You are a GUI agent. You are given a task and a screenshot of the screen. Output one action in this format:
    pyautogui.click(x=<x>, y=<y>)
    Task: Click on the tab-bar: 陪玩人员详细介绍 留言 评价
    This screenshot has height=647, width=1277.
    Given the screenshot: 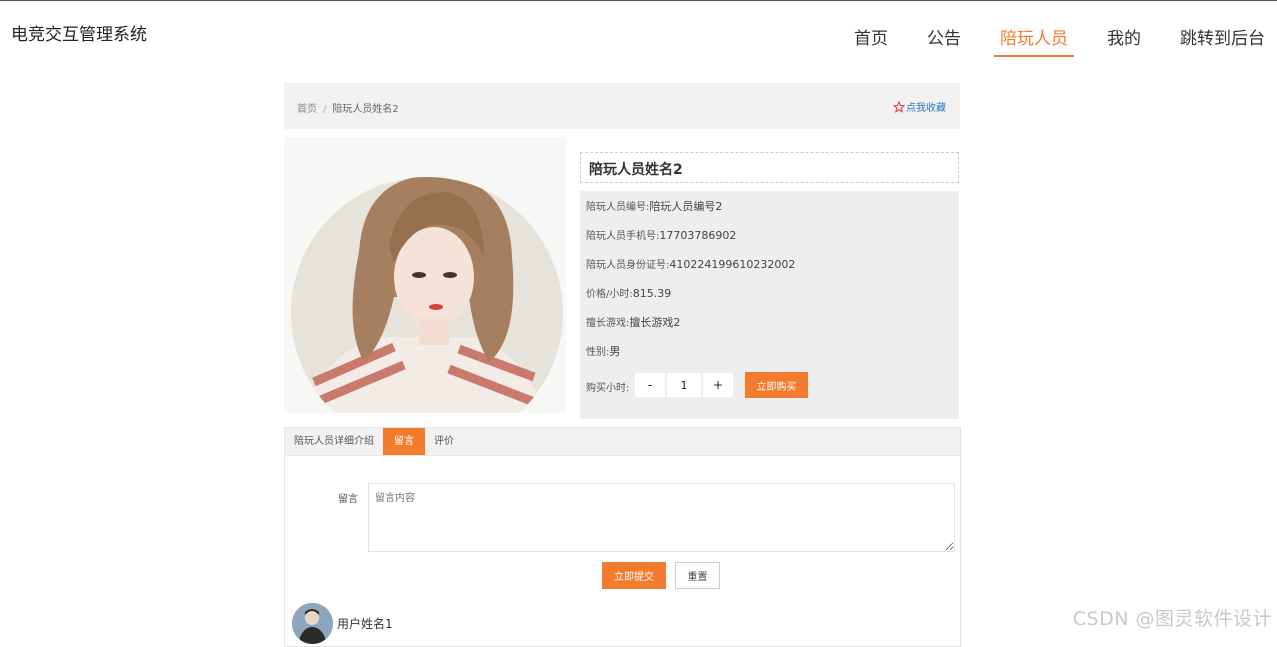 What is the action you would take?
    pyautogui.click(x=622, y=442)
    